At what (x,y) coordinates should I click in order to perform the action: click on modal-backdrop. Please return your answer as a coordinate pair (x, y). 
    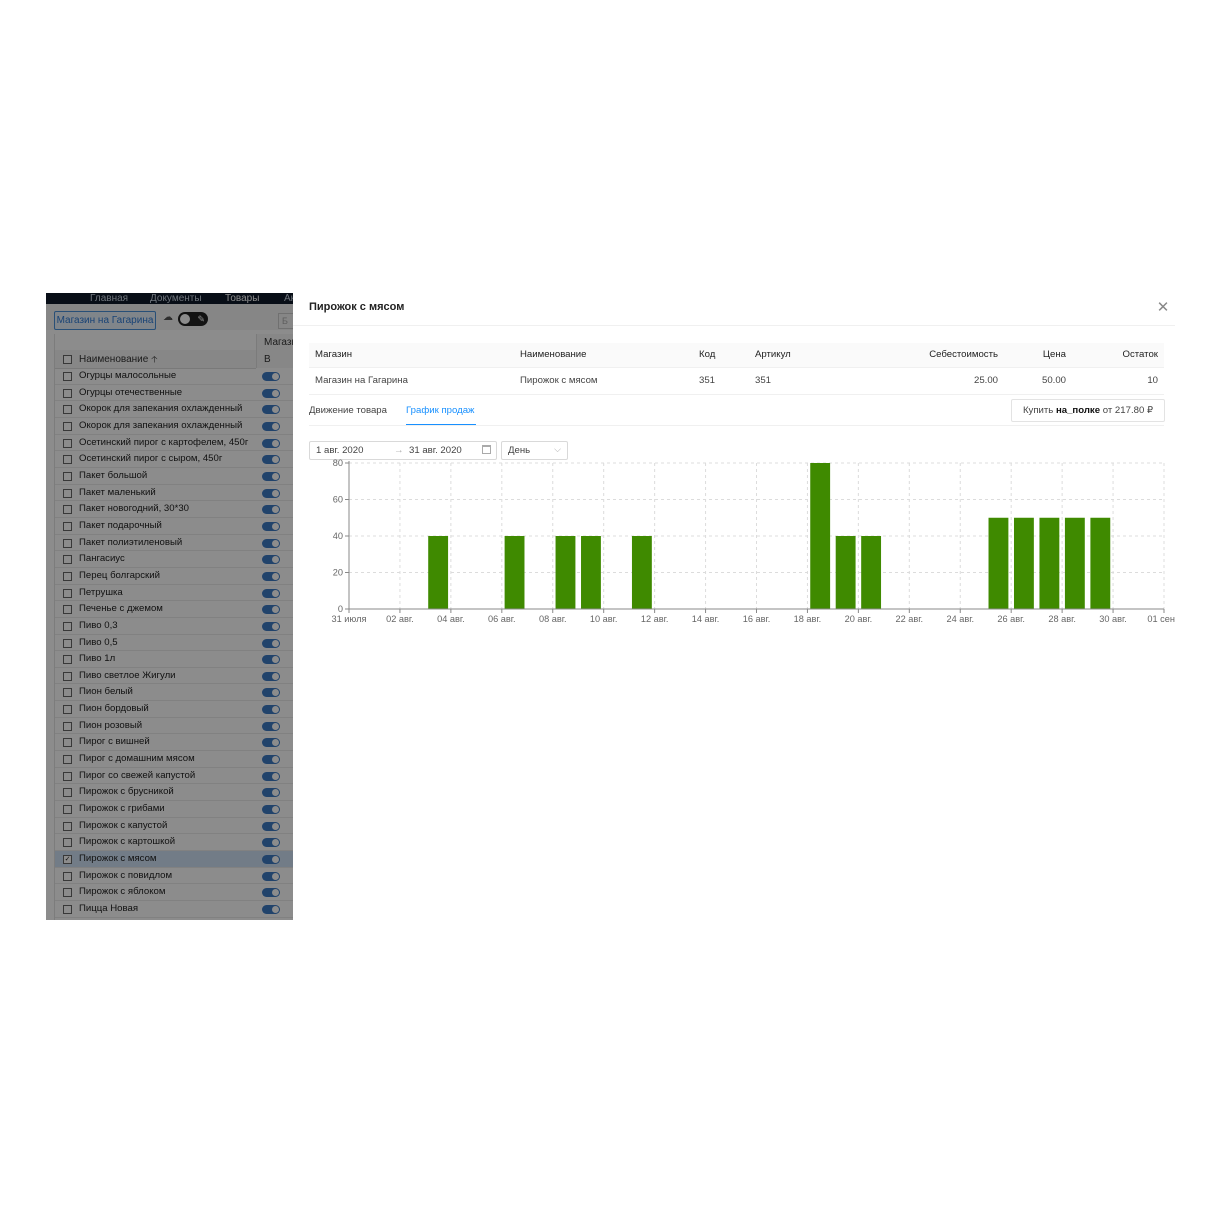
    Looking at the image, I should click on (169, 606).